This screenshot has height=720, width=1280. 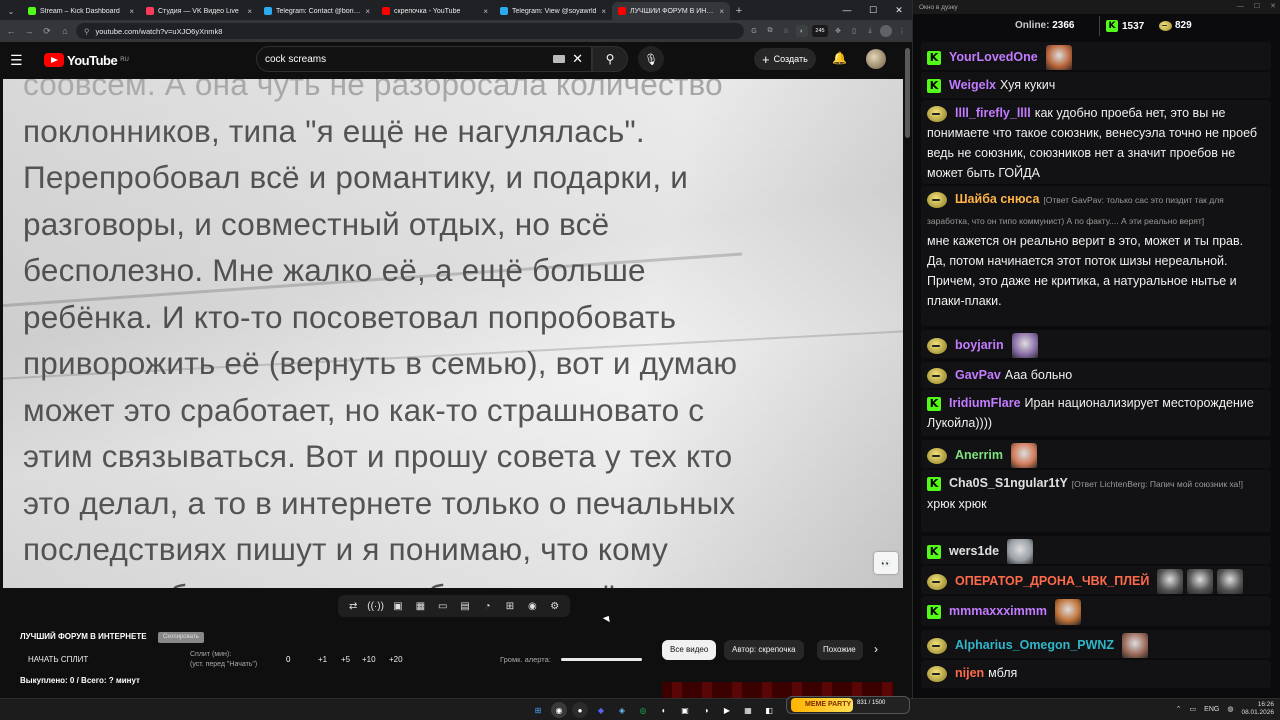 What do you see at coordinates (538, 710) in the screenshot?
I see `windows-start-icon: ⊞` at bounding box center [538, 710].